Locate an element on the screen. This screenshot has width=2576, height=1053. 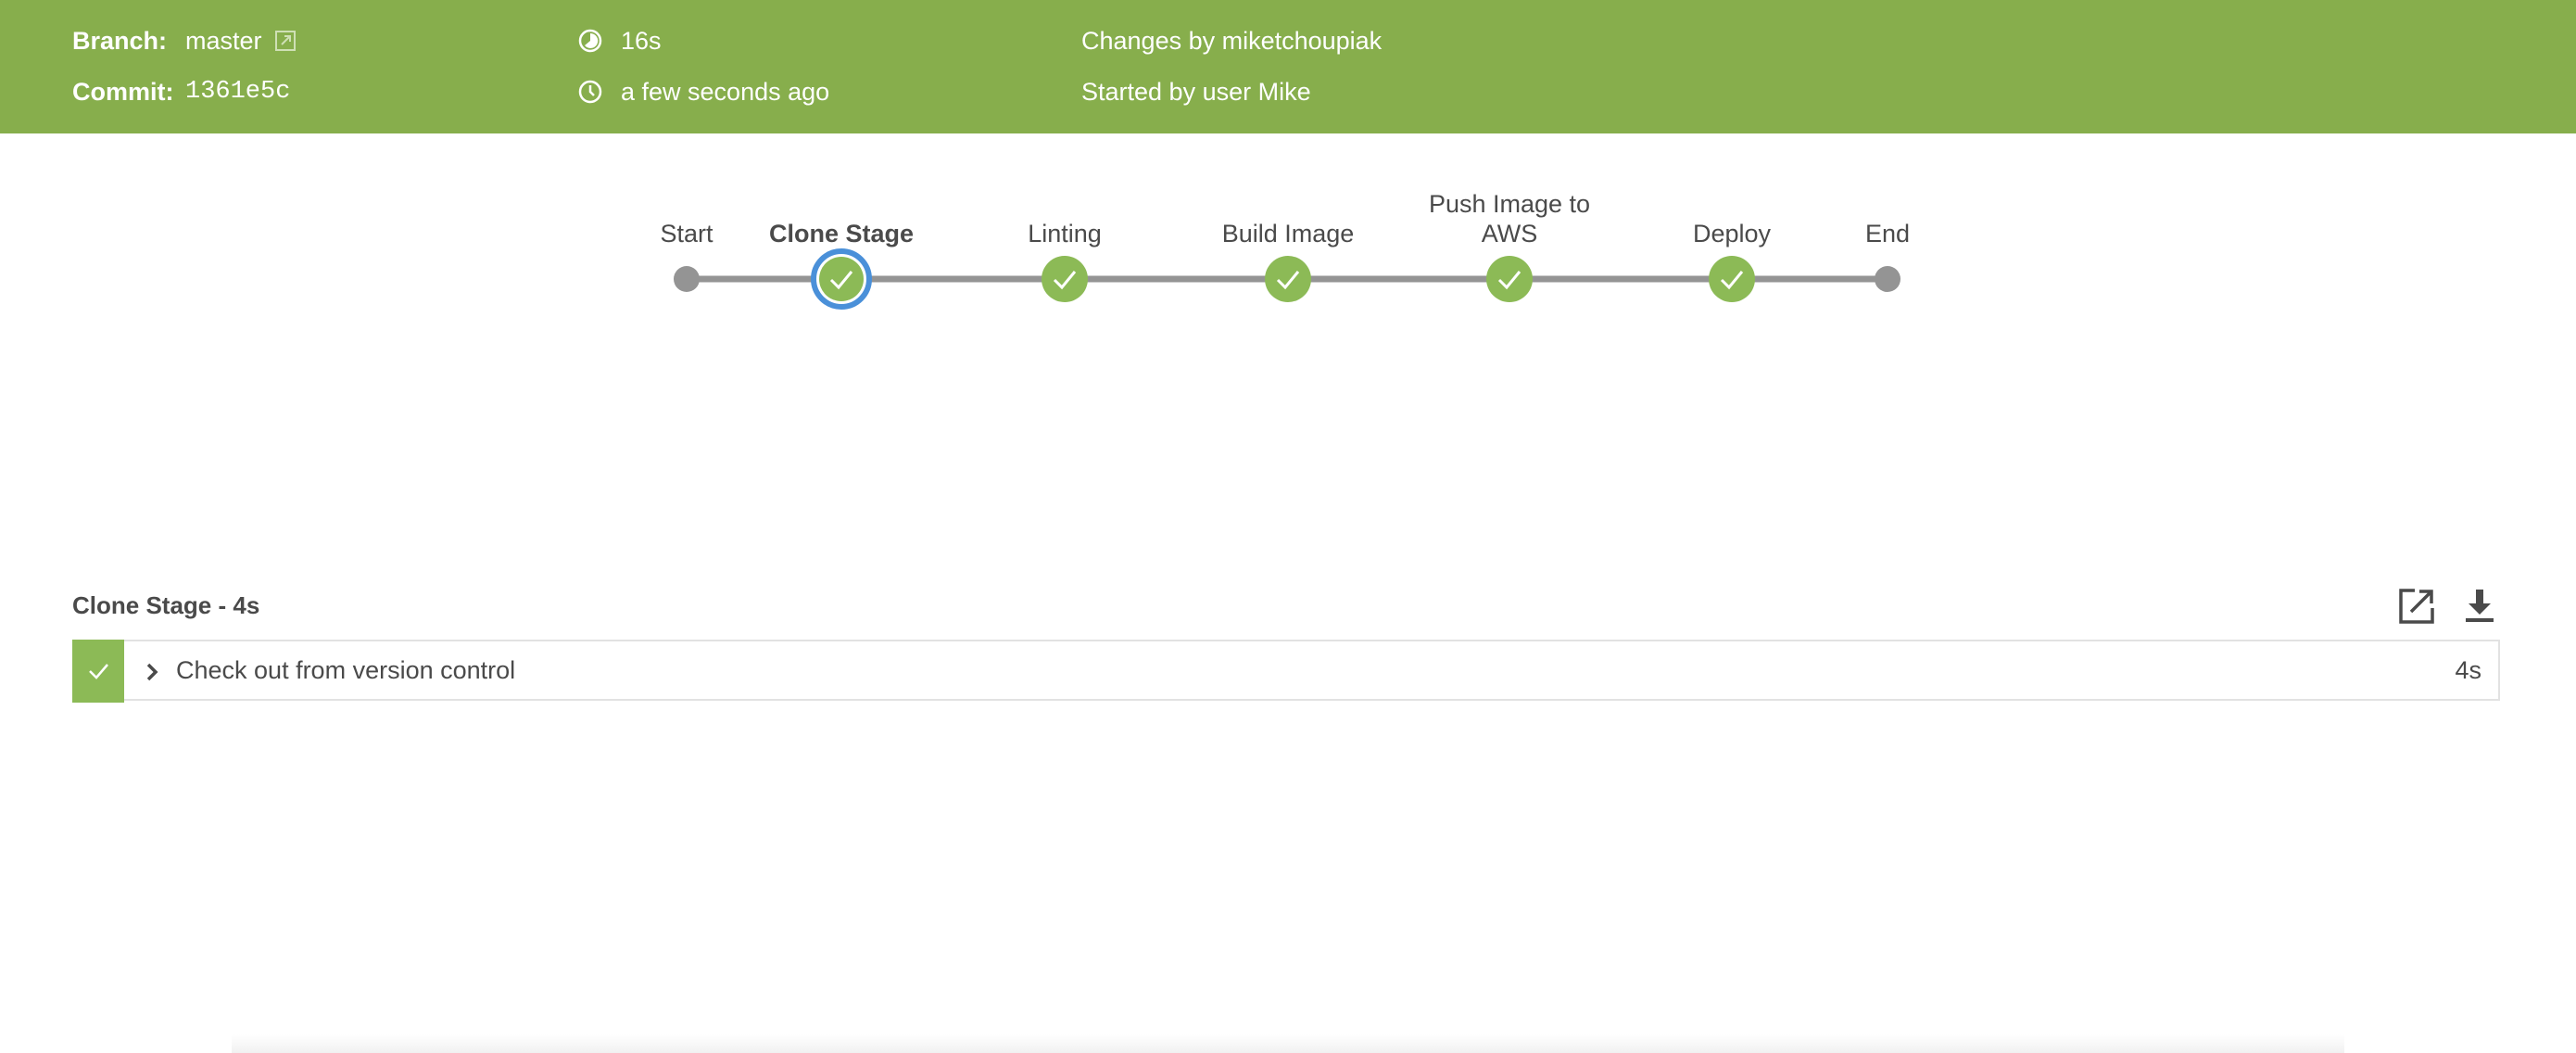
step-row: Check out from version control 4s is located at coordinates (1286, 671).